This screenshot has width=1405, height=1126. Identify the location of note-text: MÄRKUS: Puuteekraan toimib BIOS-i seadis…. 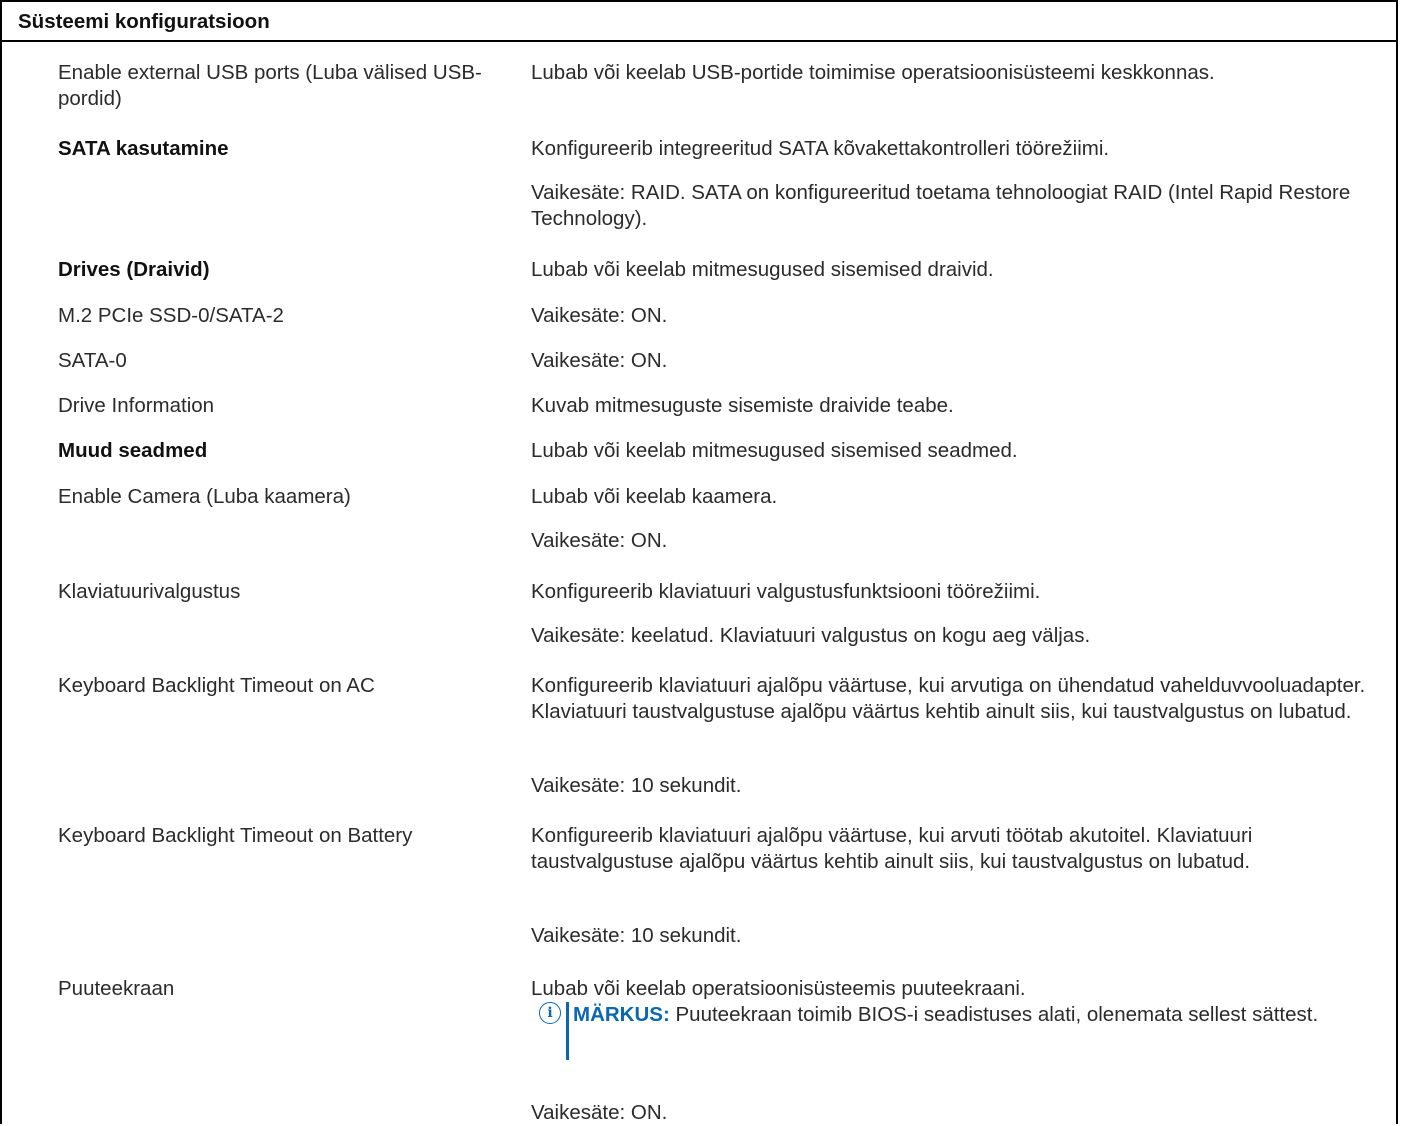
(973, 1015).